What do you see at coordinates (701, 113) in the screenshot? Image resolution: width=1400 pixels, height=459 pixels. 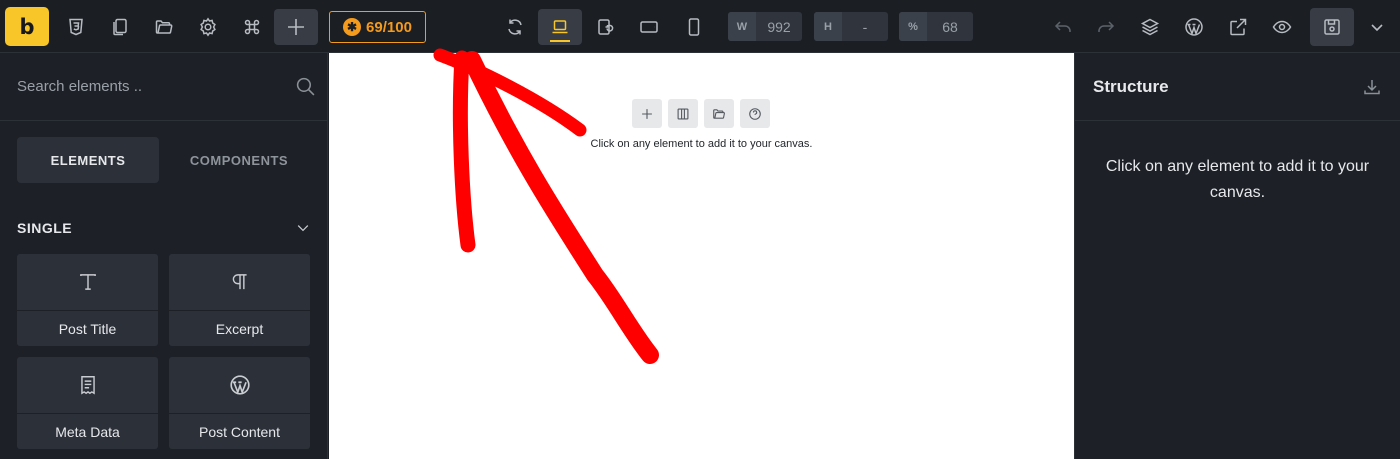 I see `canvas-toolbar` at bounding box center [701, 113].